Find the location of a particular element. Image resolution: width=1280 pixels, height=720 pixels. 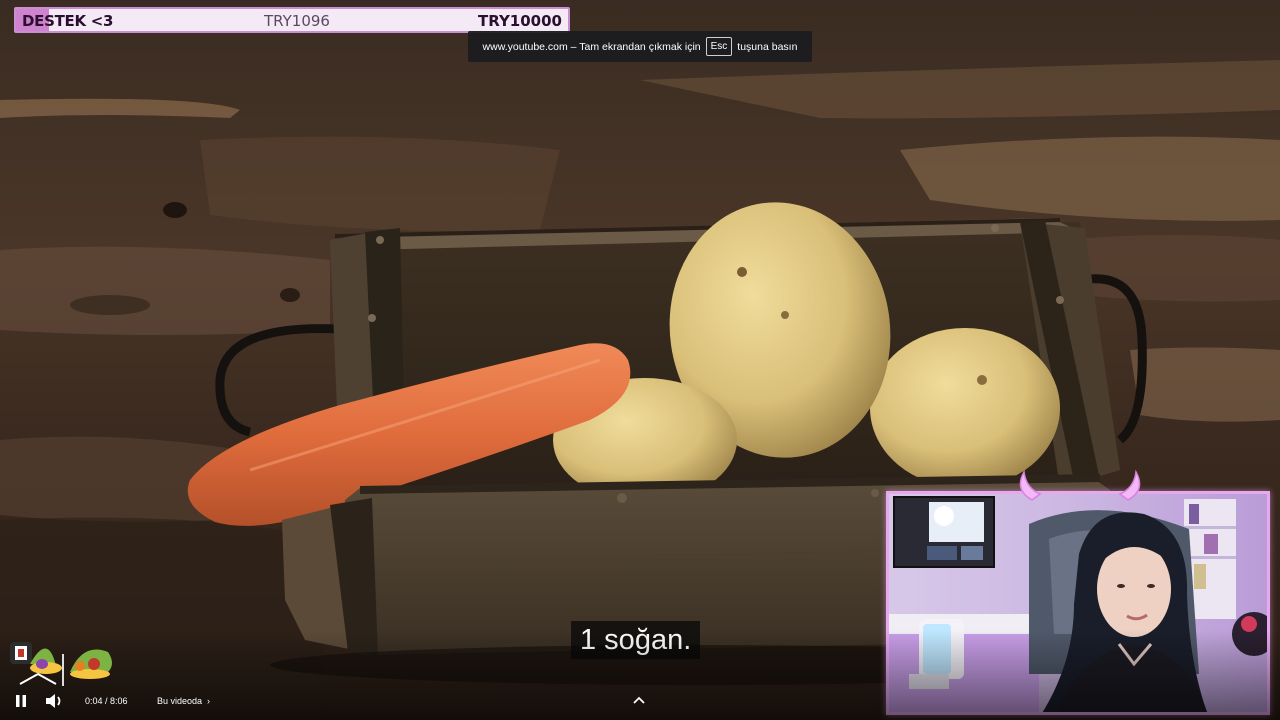

in-this-video-label: Bu videoda is located at coordinates (180, 701).